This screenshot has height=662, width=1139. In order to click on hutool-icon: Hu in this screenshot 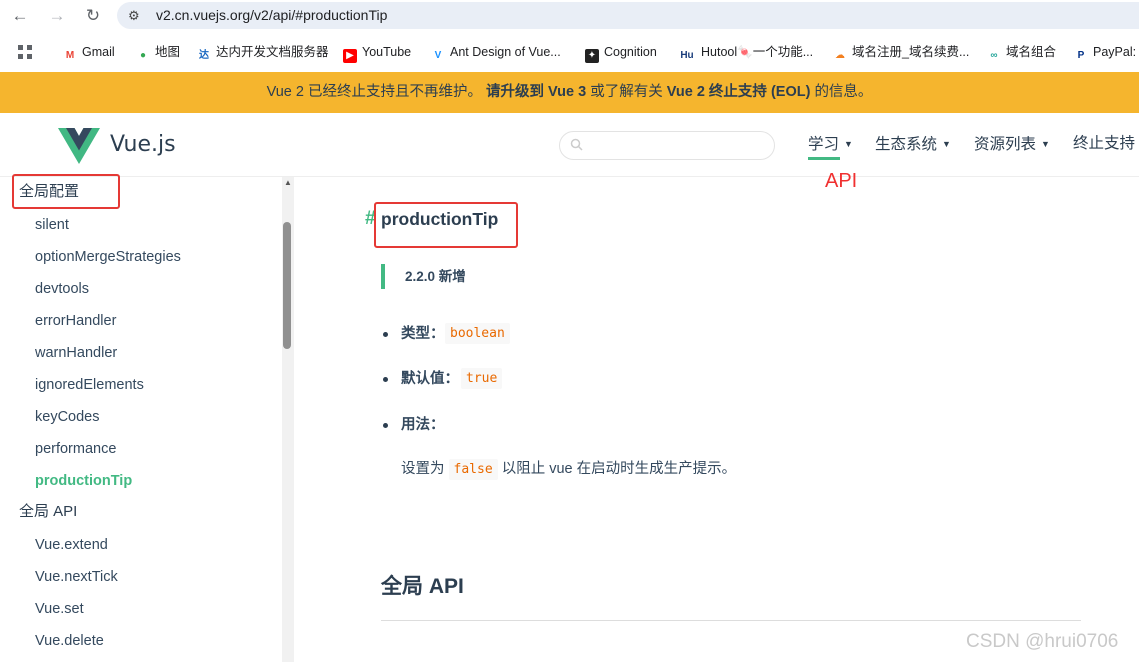, I will do `click(687, 56)`.